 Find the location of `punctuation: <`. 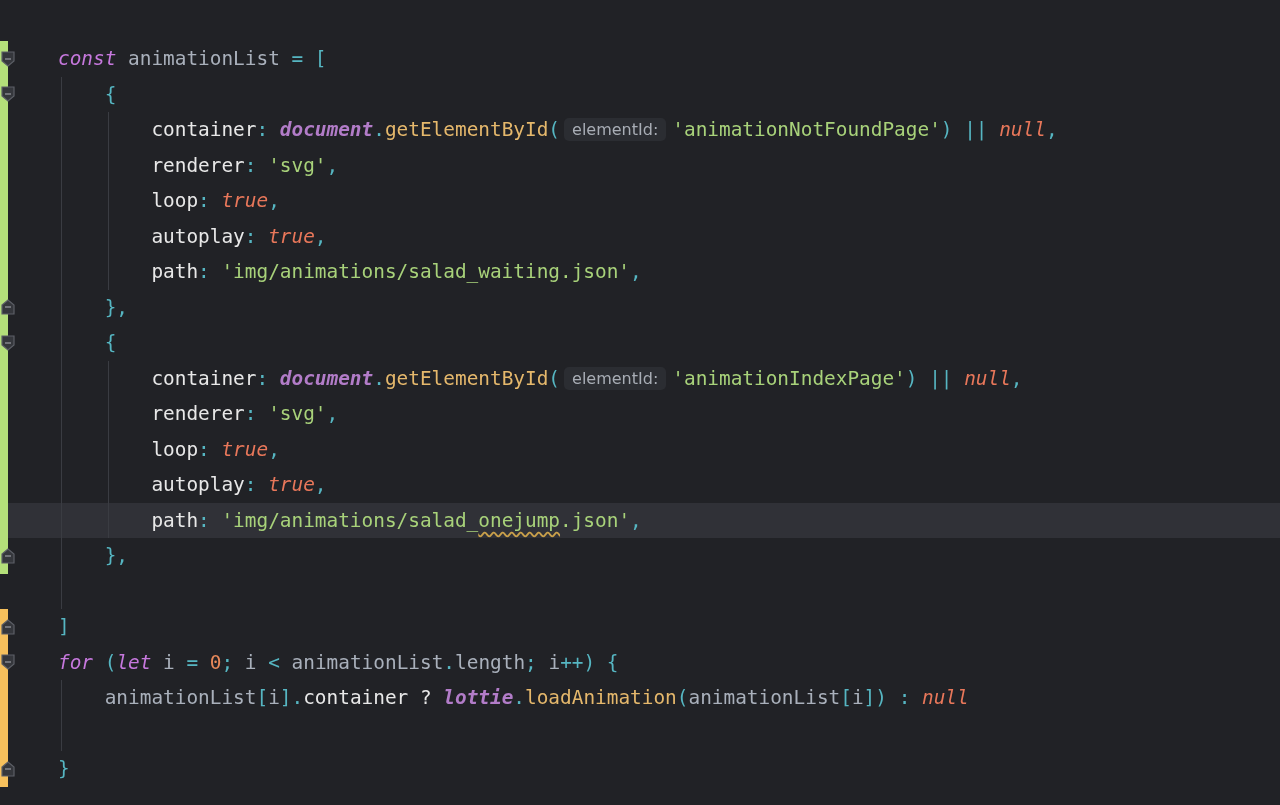

punctuation: < is located at coordinates (274, 662).